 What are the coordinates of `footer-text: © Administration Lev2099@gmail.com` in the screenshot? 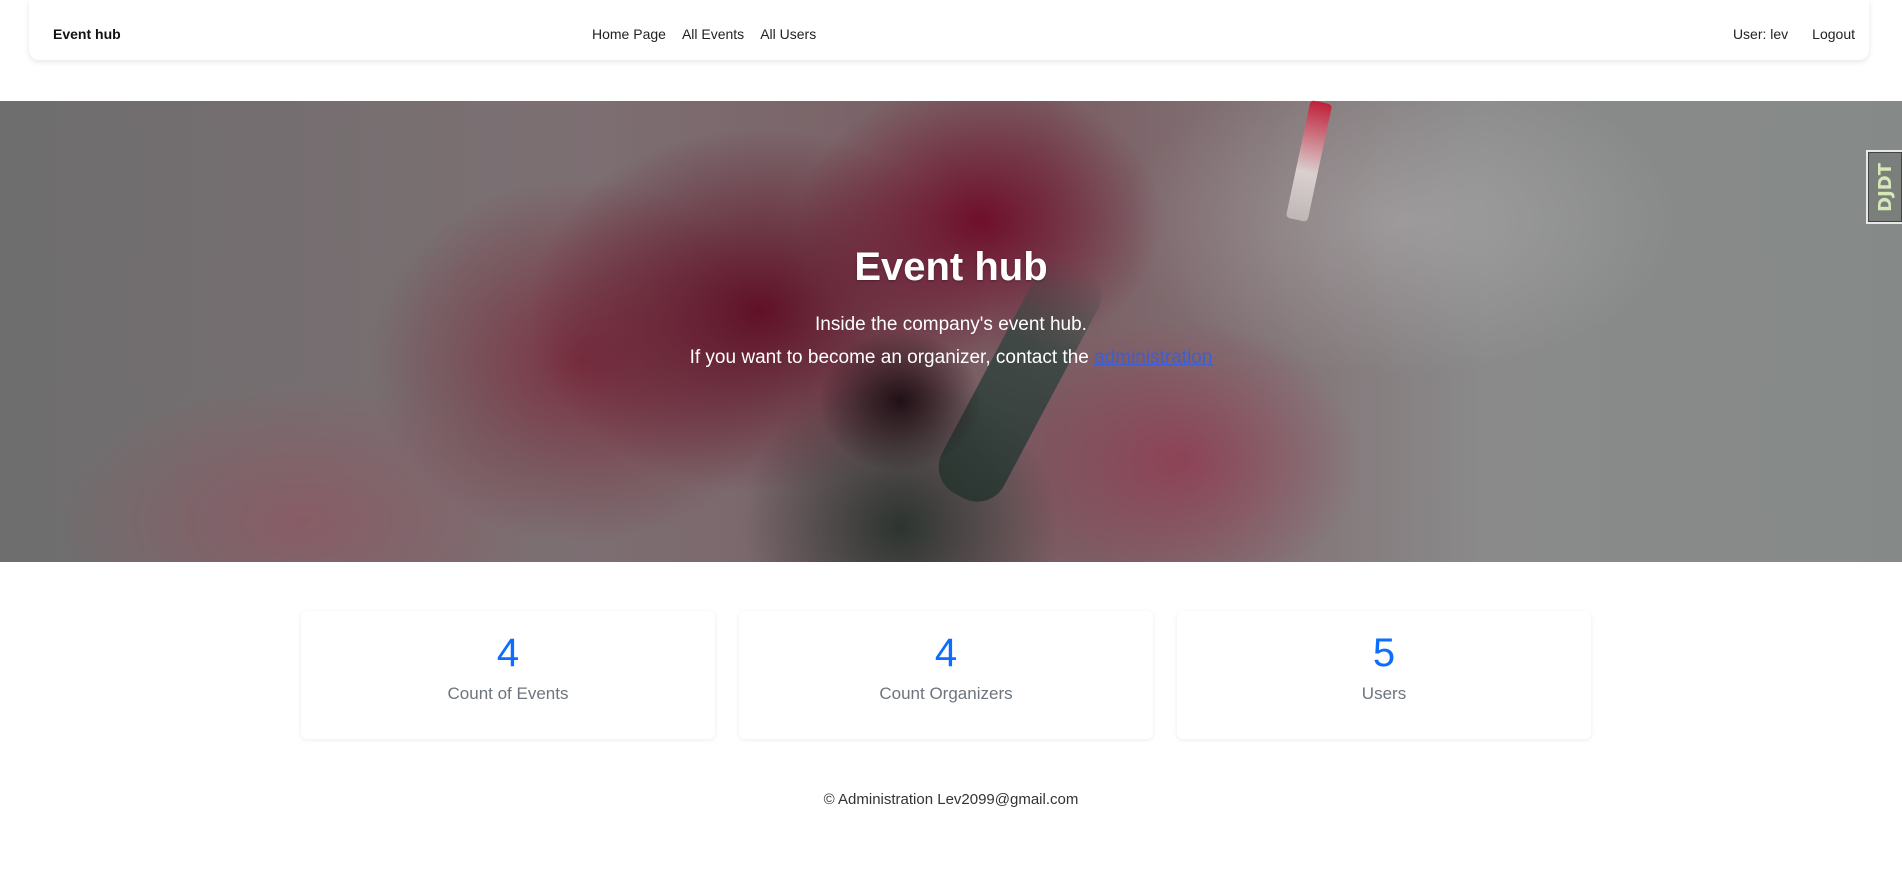 It's located at (951, 799).